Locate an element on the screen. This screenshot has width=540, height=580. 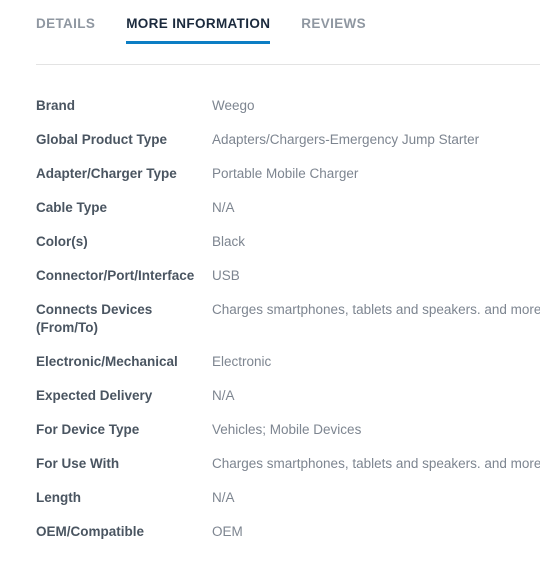
tab-reviews: Reviews is located at coordinates (333, 30).